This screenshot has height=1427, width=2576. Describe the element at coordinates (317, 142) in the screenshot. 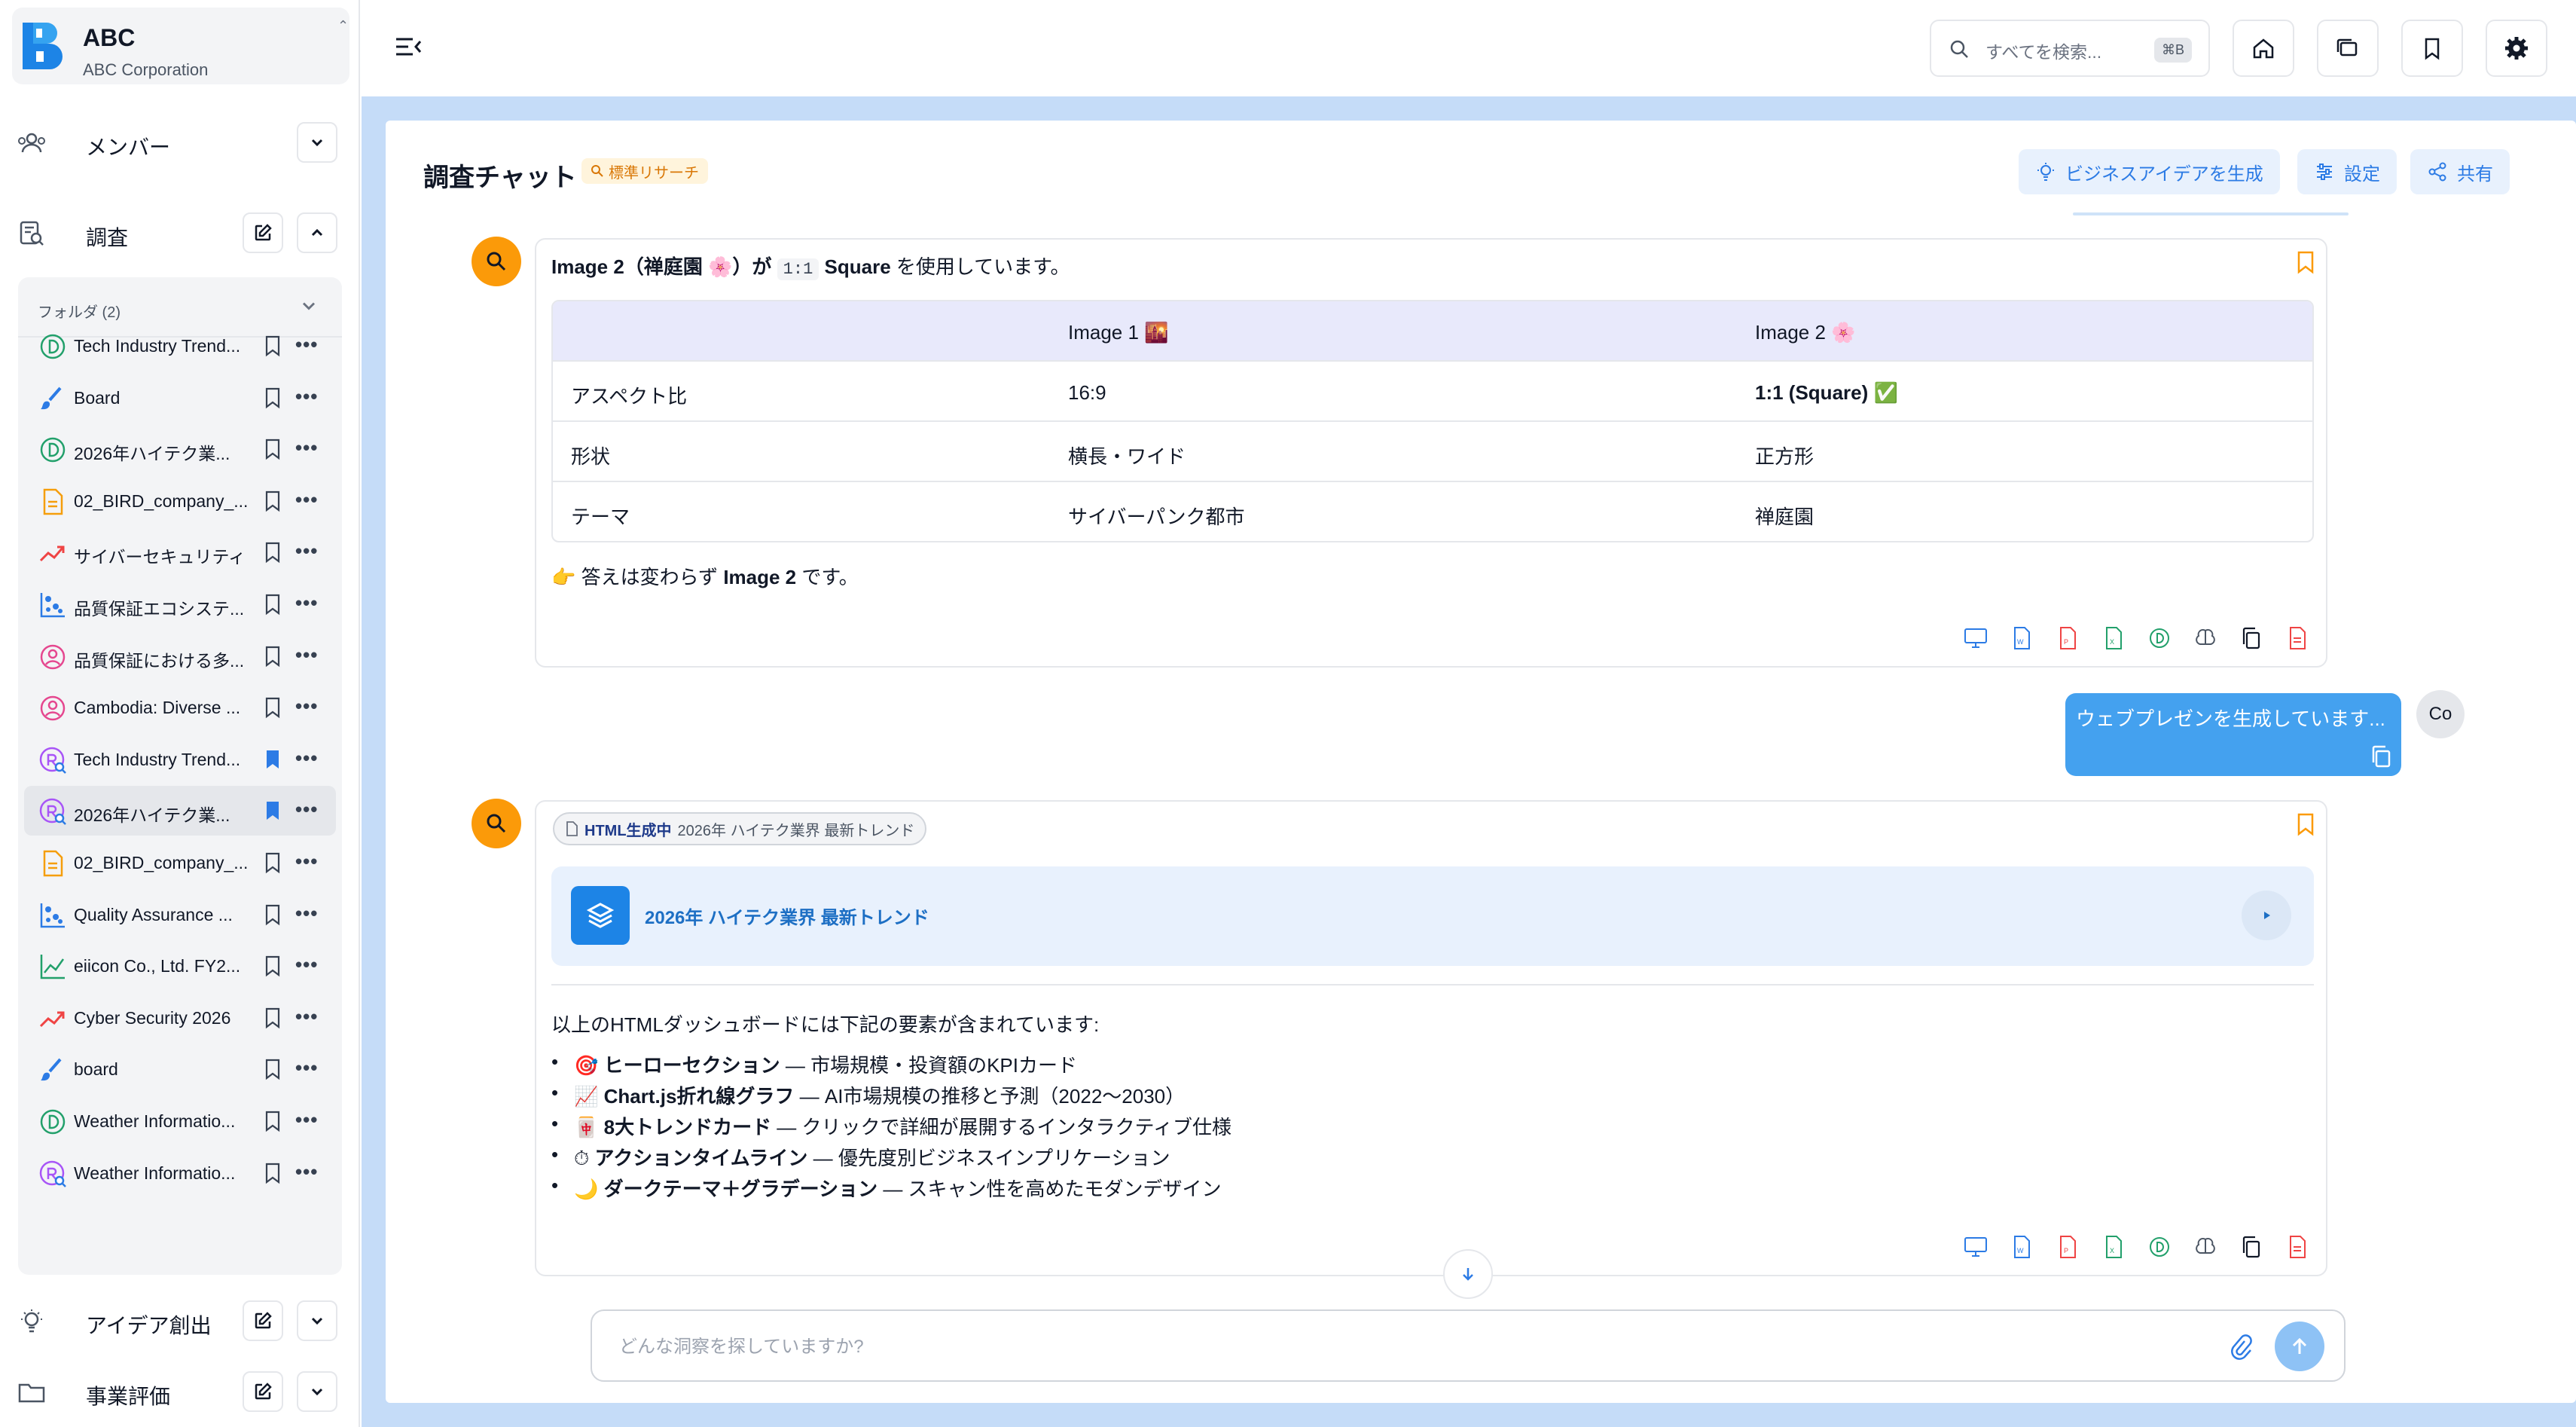

I see `members-expand-button` at that location.